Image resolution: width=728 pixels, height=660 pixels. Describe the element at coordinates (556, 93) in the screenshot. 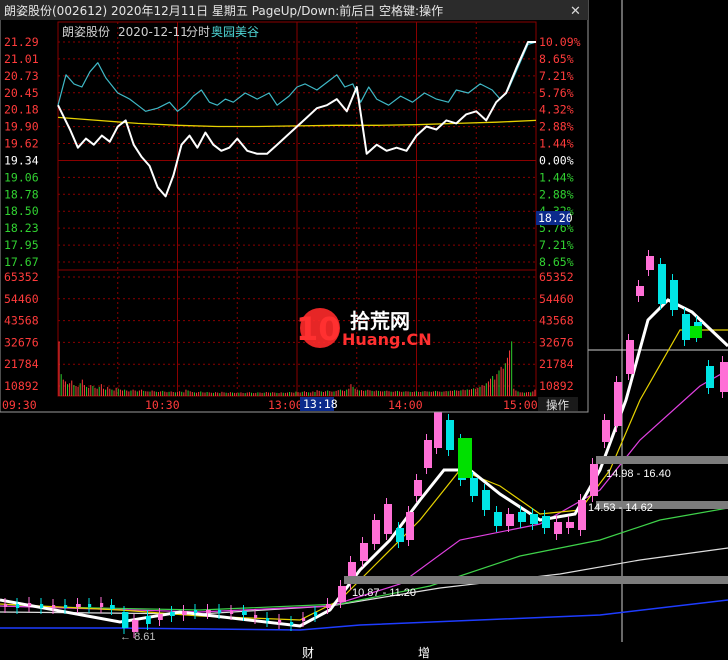

I see `pct-tick: 5.76%` at that location.